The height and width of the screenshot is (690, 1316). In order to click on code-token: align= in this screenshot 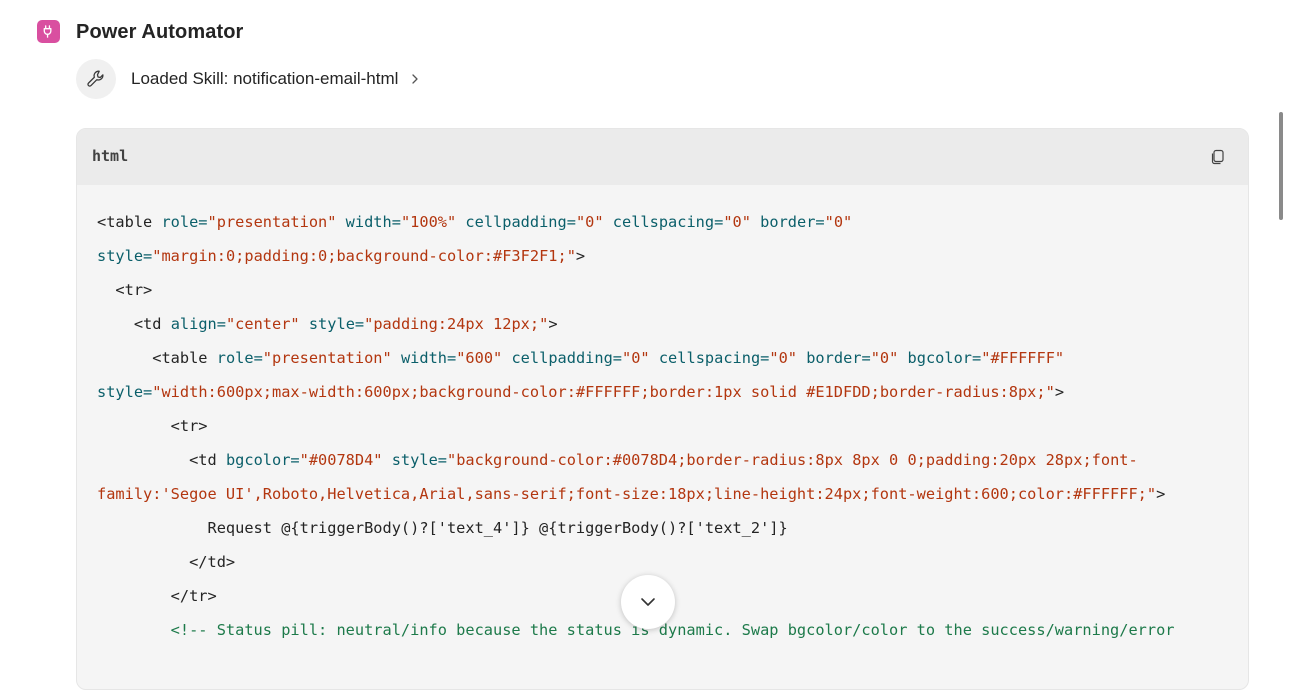, I will do `click(198, 324)`.